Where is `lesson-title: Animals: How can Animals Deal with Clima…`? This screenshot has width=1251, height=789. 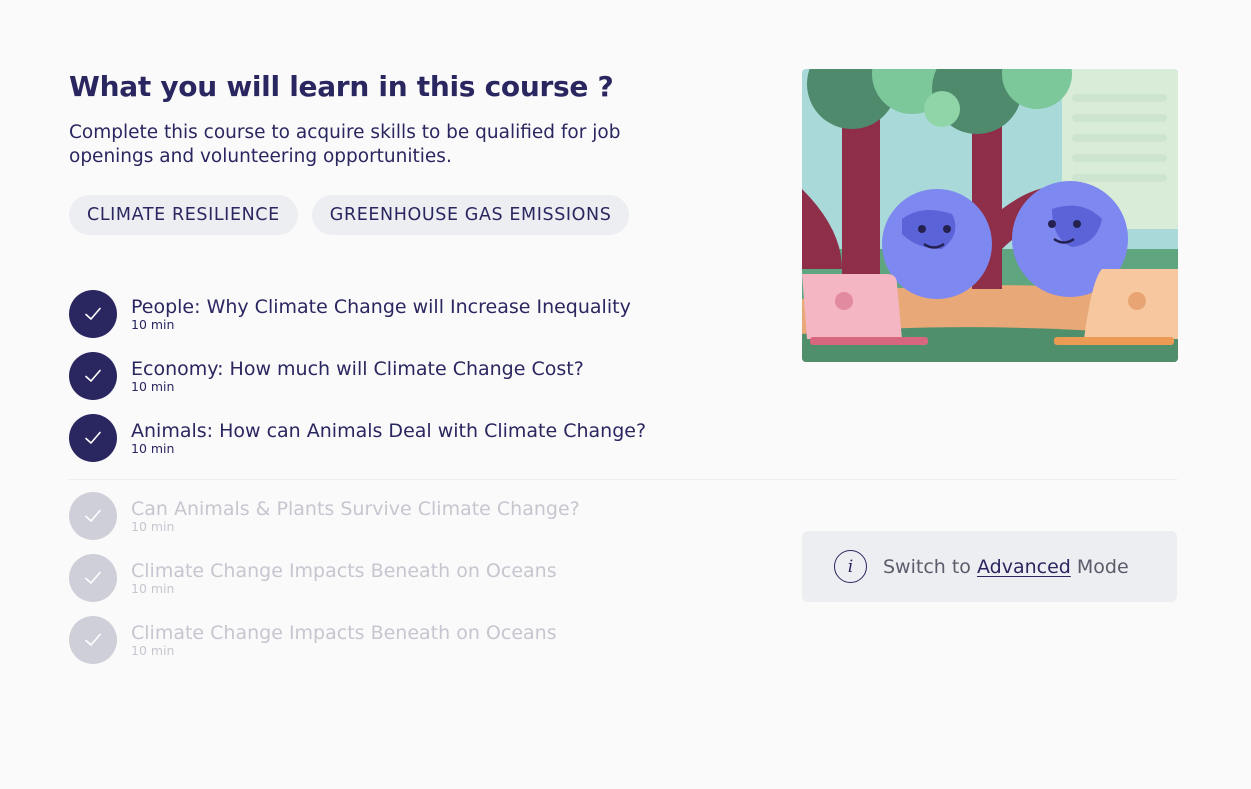
lesson-title: Animals: How can Animals Deal with Clima… is located at coordinates (389, 431).